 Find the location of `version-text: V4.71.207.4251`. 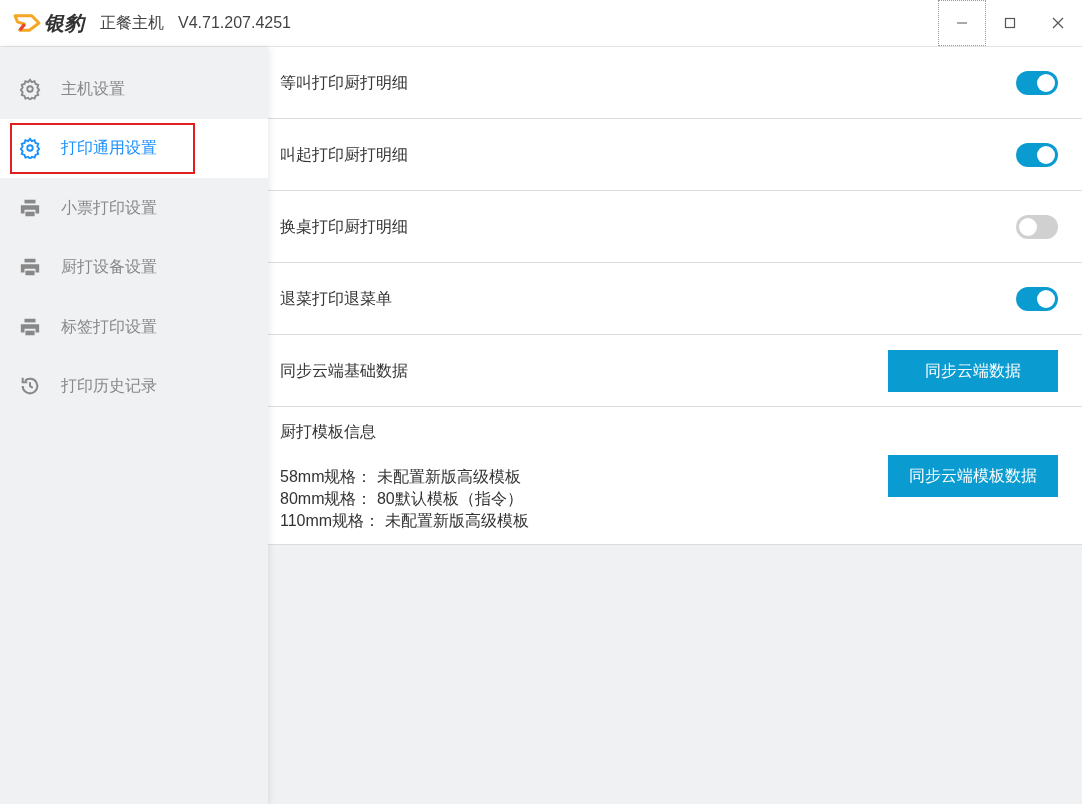

version-text: V4.71.207.4251 is located at coordinates (234, 23).